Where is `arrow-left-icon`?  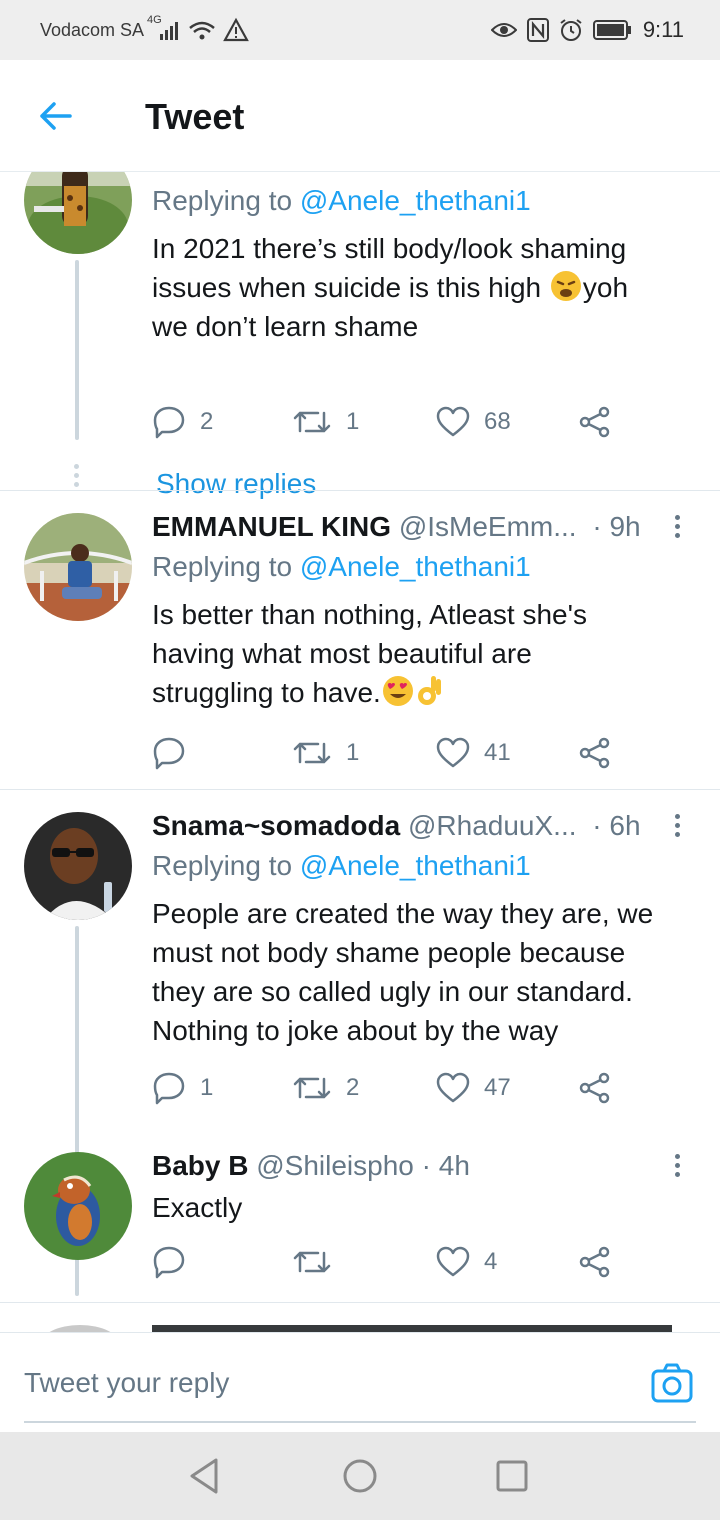
arrow-left-icon is located at coordinates (56, 116).